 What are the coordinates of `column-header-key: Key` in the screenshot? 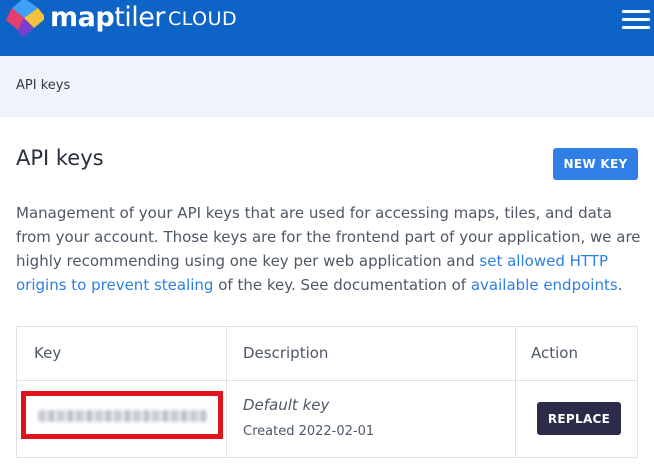 It's located at (48, 353).